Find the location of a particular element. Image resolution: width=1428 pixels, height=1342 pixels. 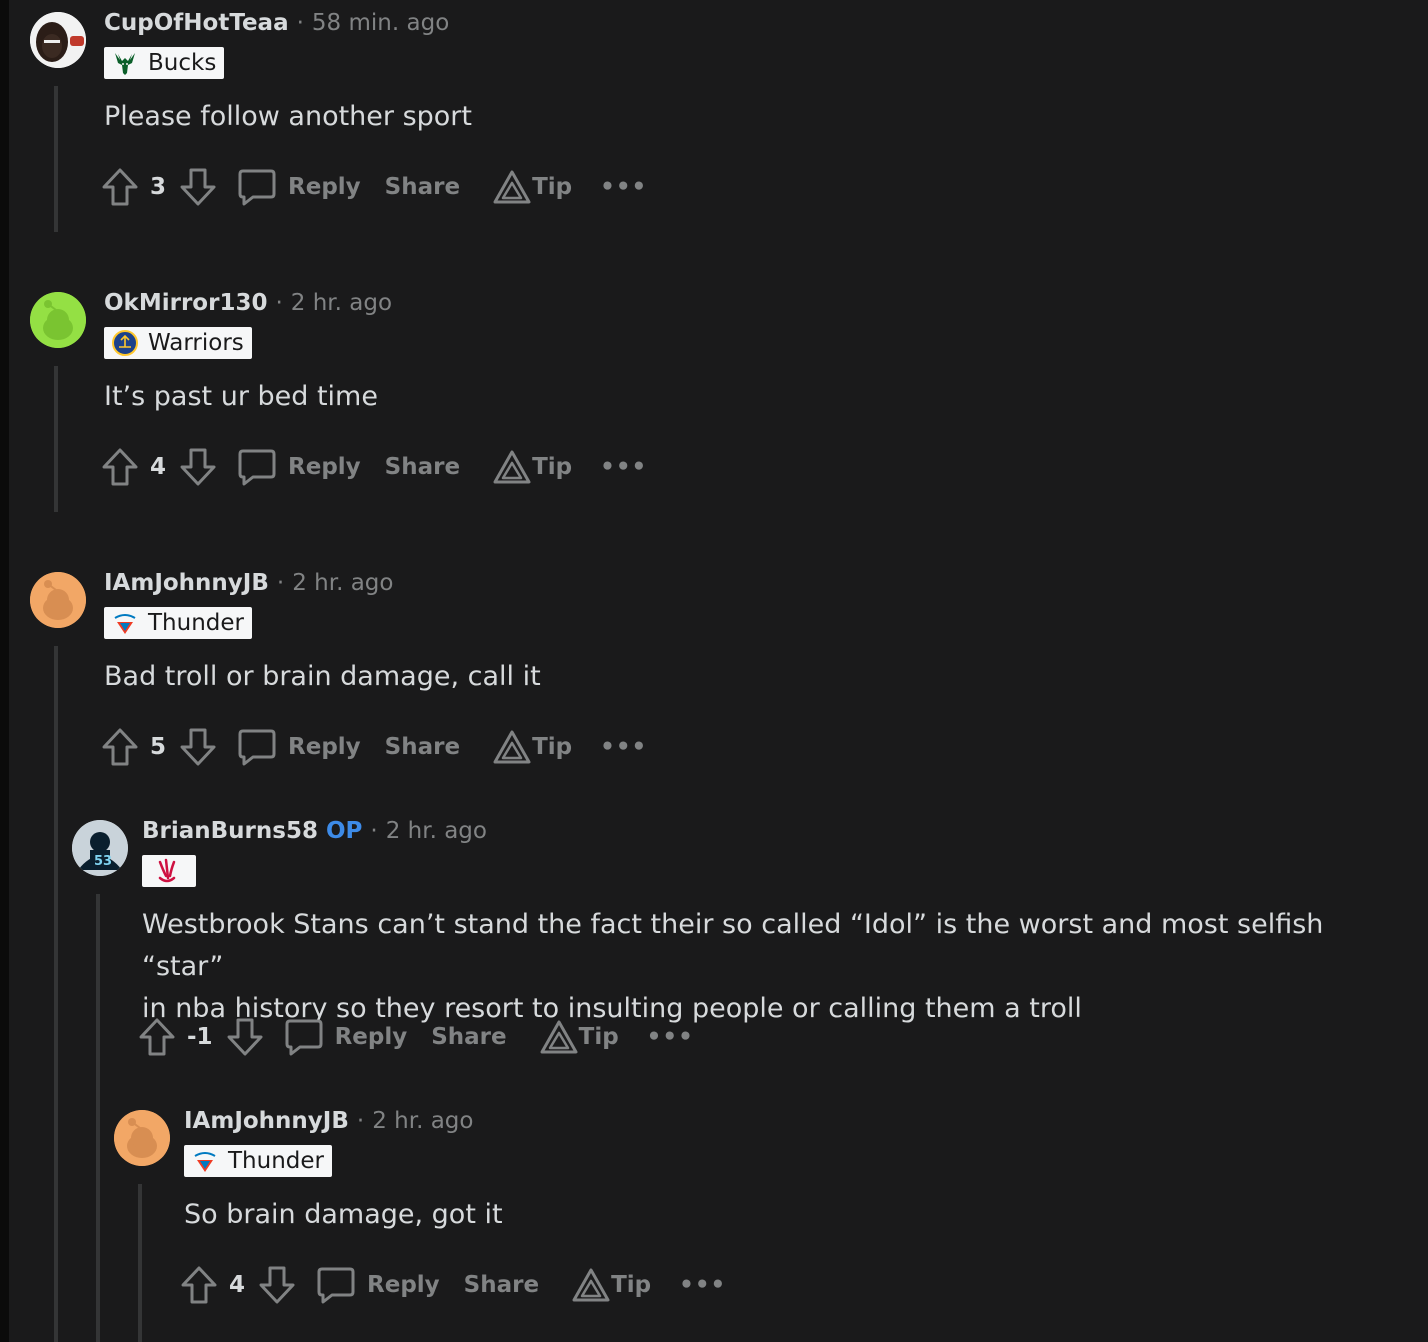

avatar: 53 is located at coordinates (100, 848).